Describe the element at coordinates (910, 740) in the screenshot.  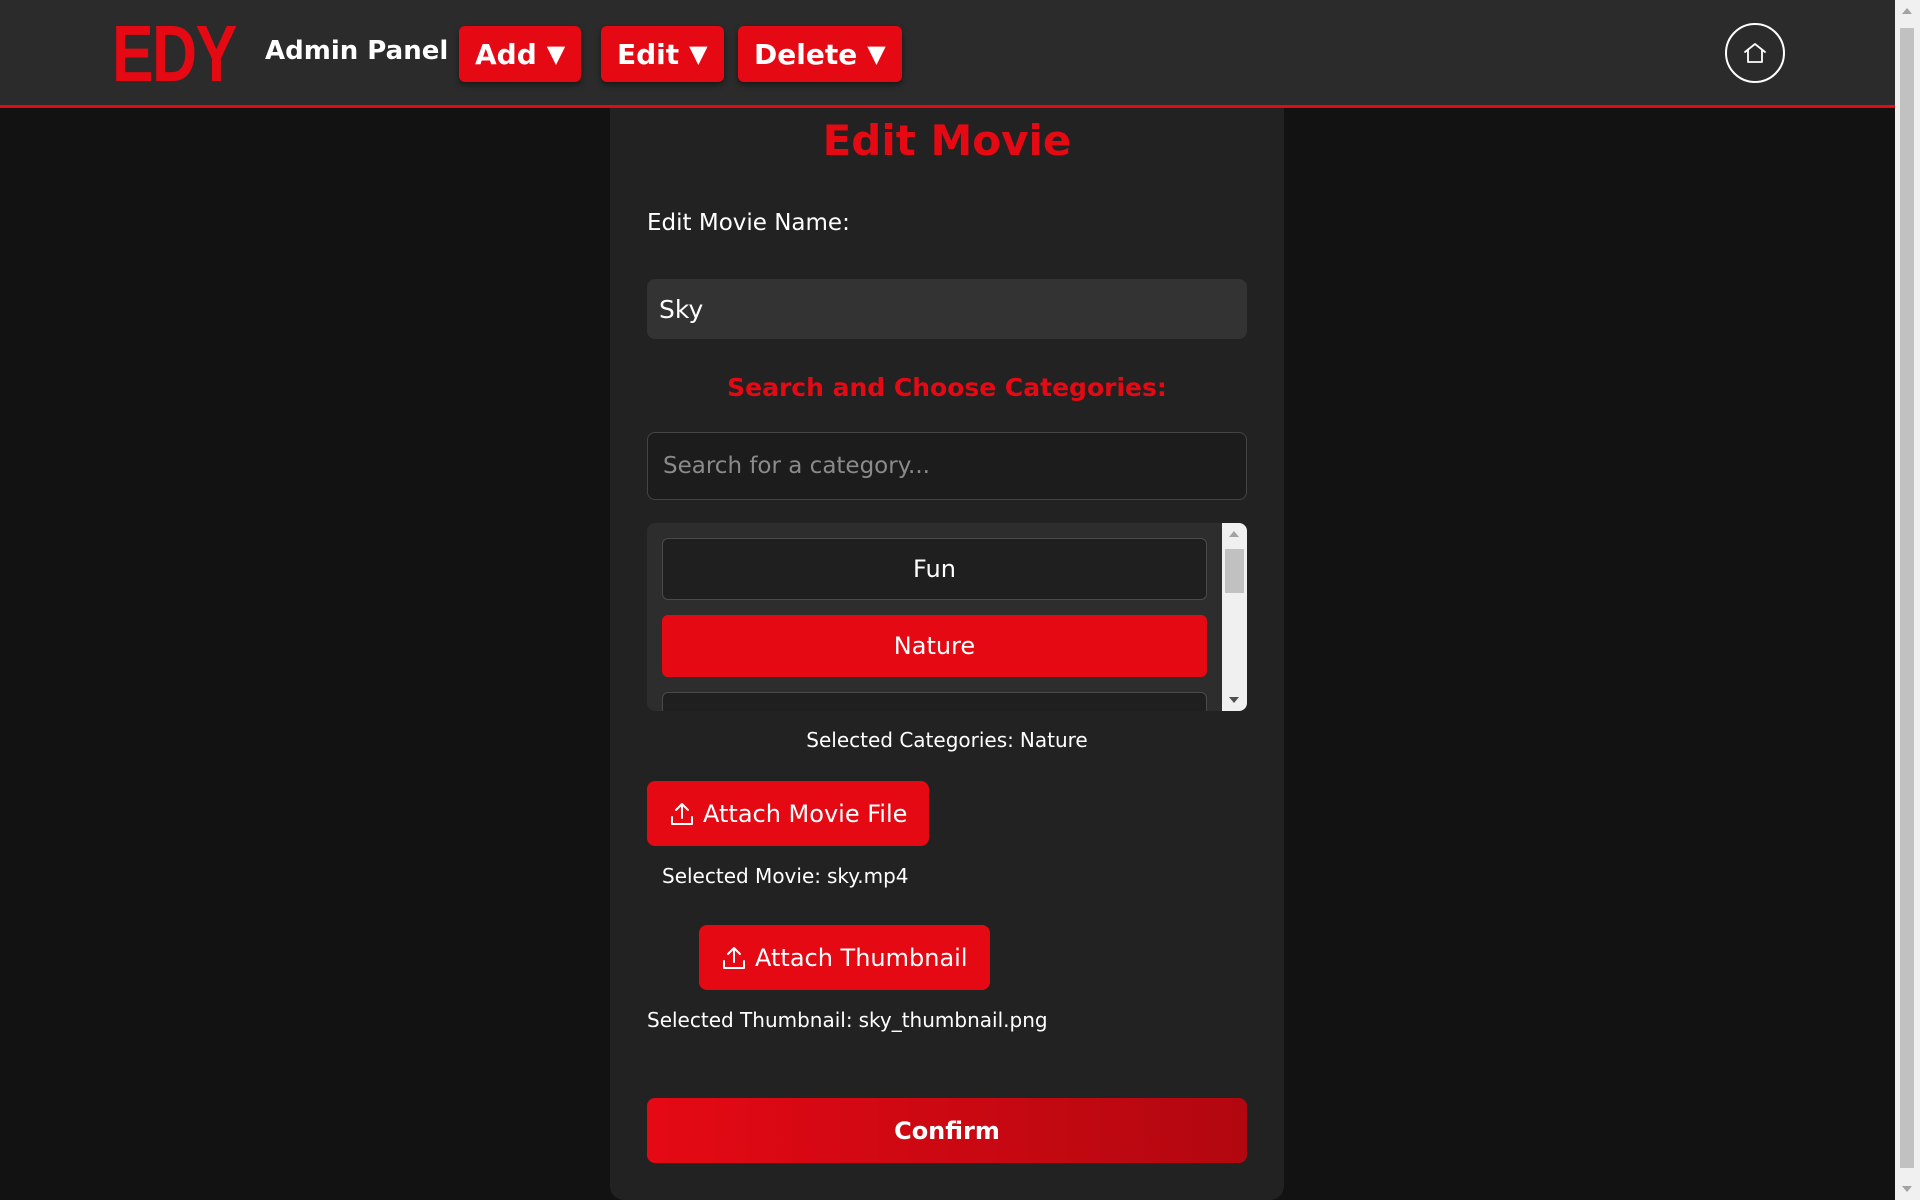
I see `selected-categories-label: Selected Categories:` at that location.